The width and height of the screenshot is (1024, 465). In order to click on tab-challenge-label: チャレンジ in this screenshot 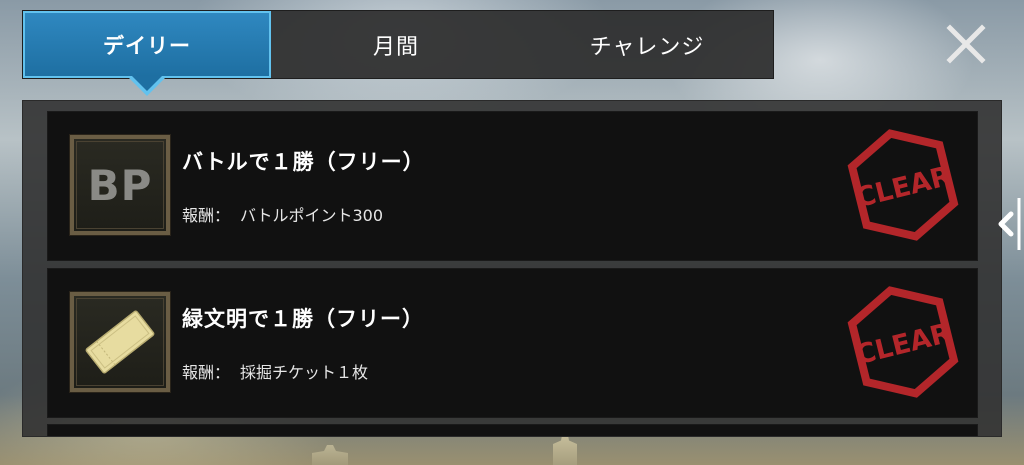, I will do `click(647, 47)`.